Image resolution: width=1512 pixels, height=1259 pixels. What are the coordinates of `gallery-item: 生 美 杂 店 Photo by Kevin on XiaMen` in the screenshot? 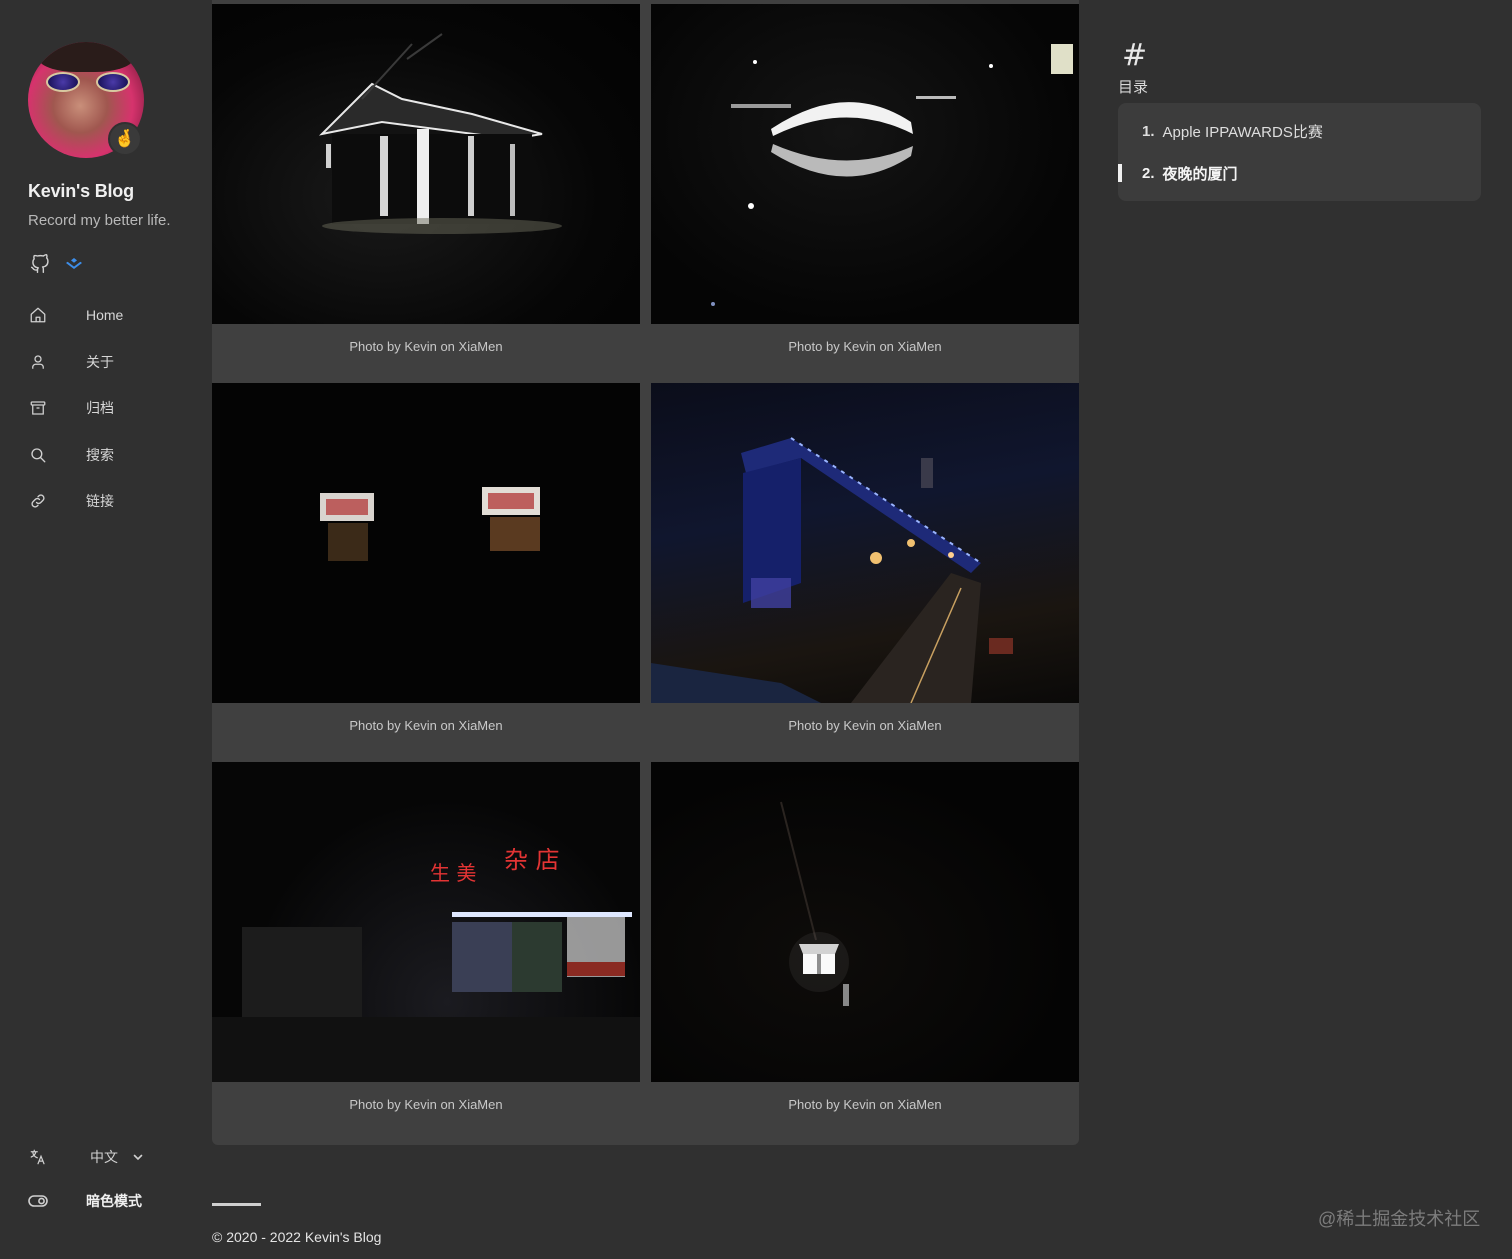 It's located at (426, 944).